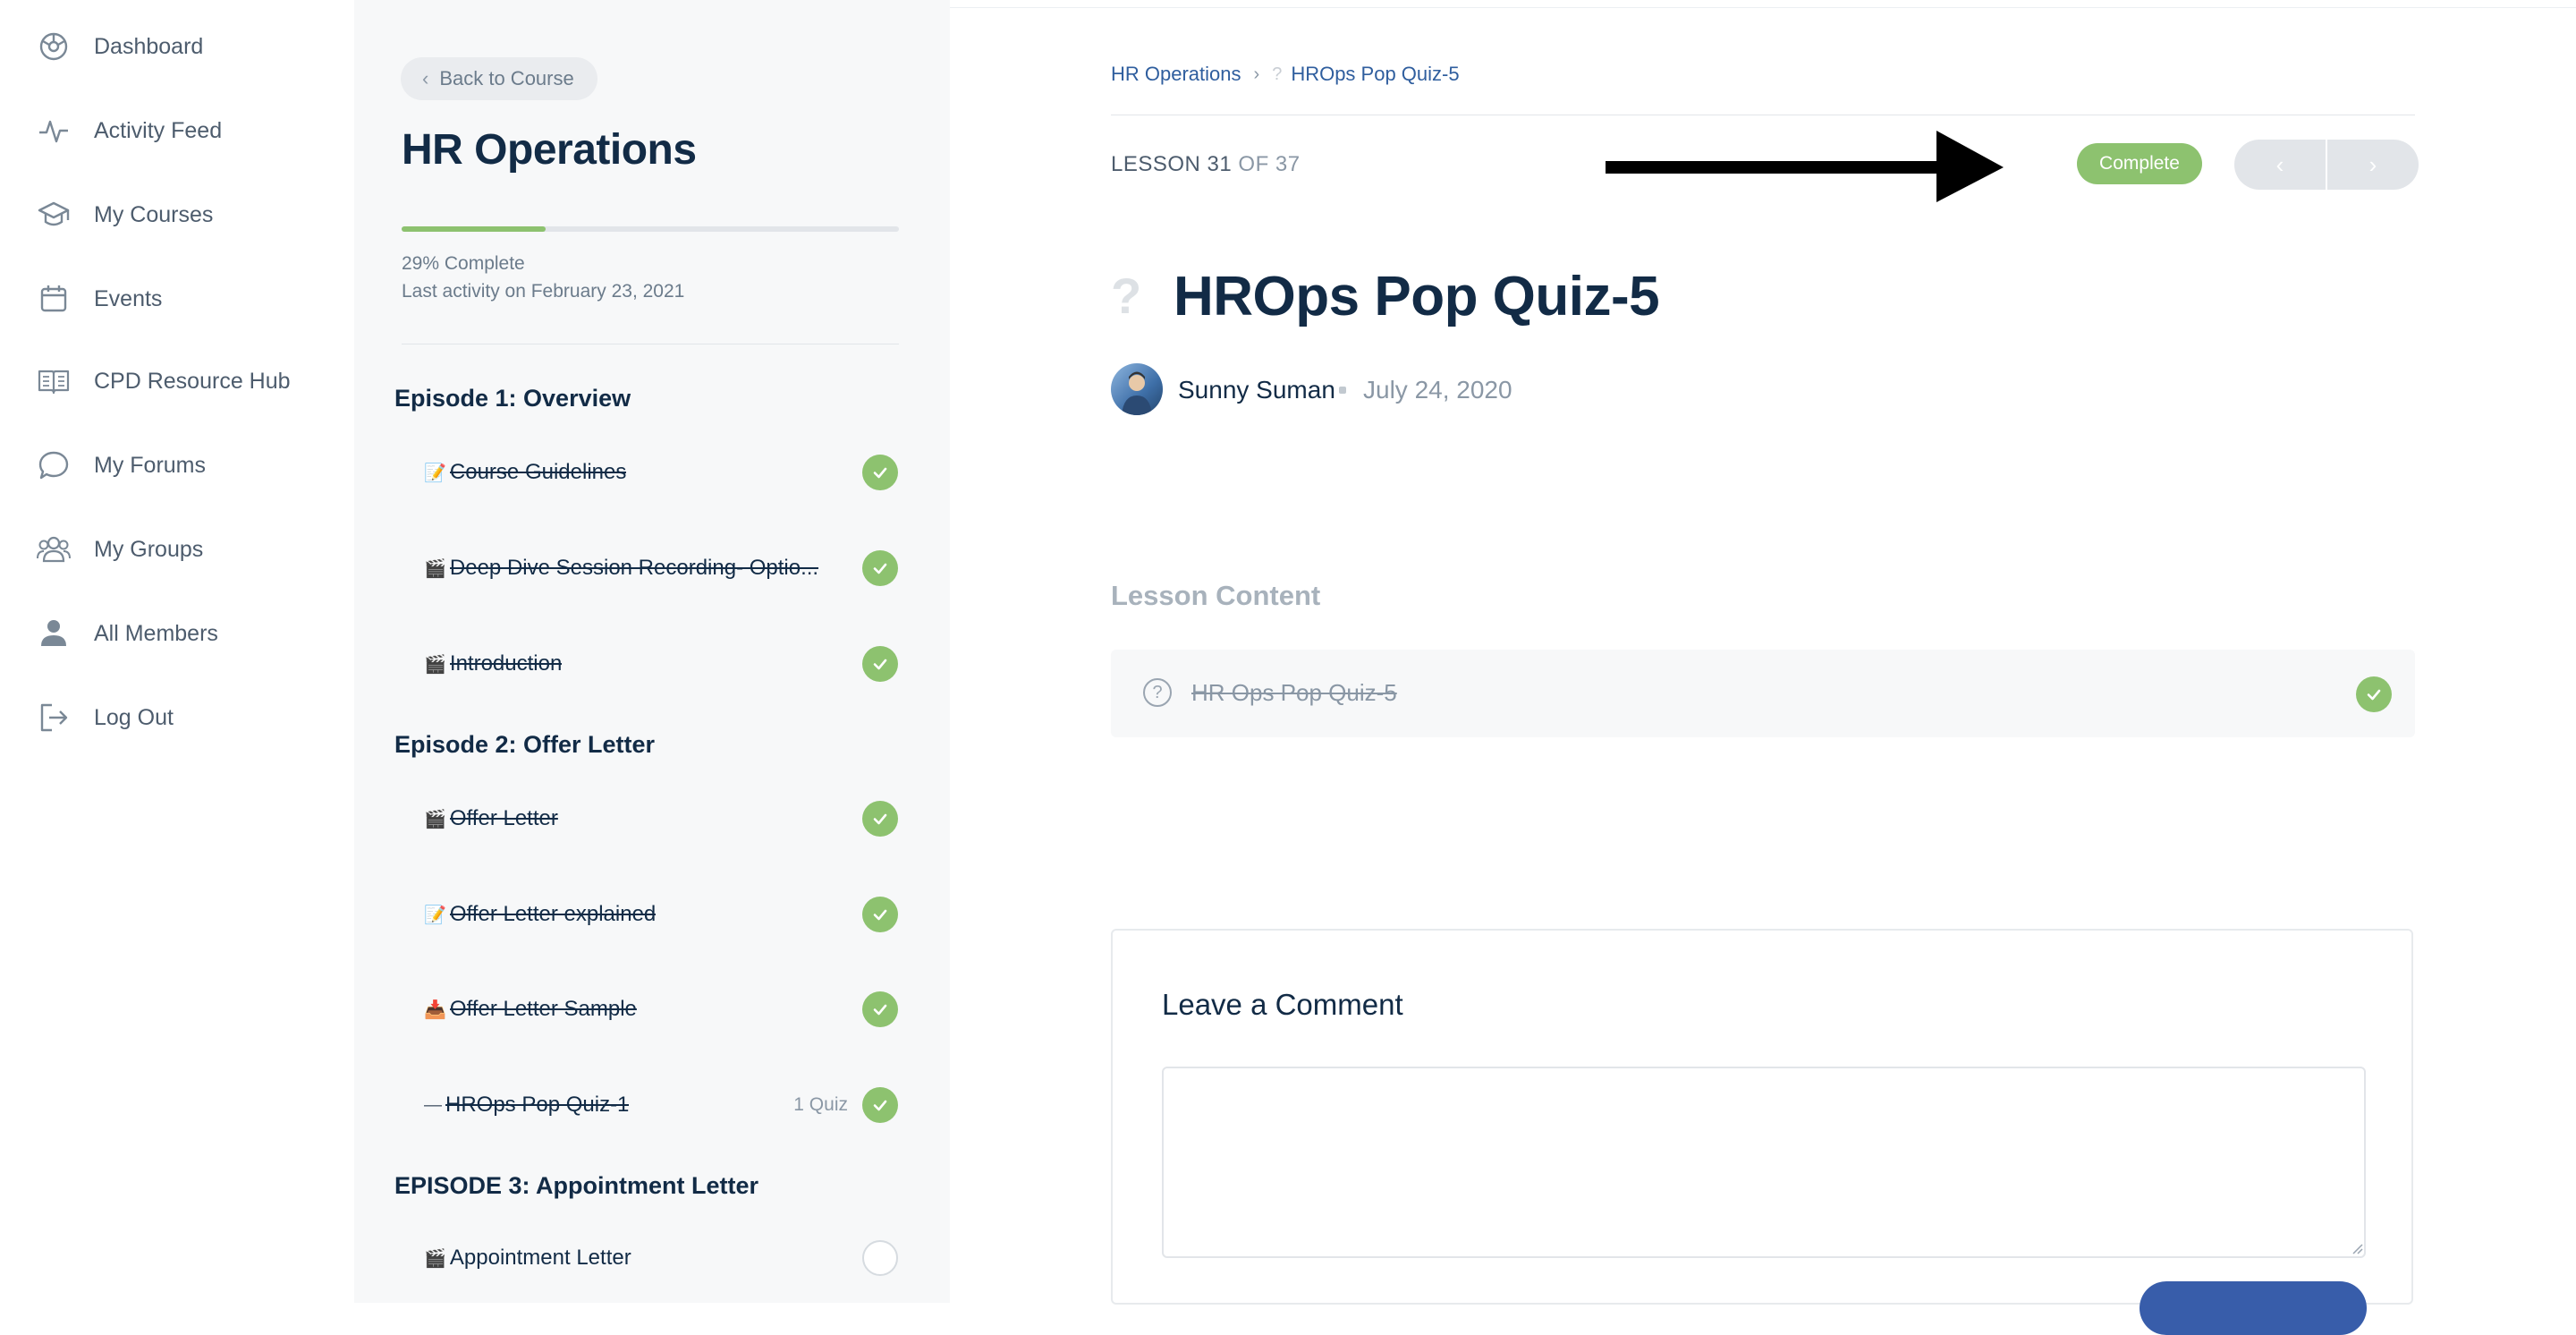  Describe the element at coordinates (661, 914) in the screenshot. I see `lesson-item: 📝 Offer Letter explained` at that location.